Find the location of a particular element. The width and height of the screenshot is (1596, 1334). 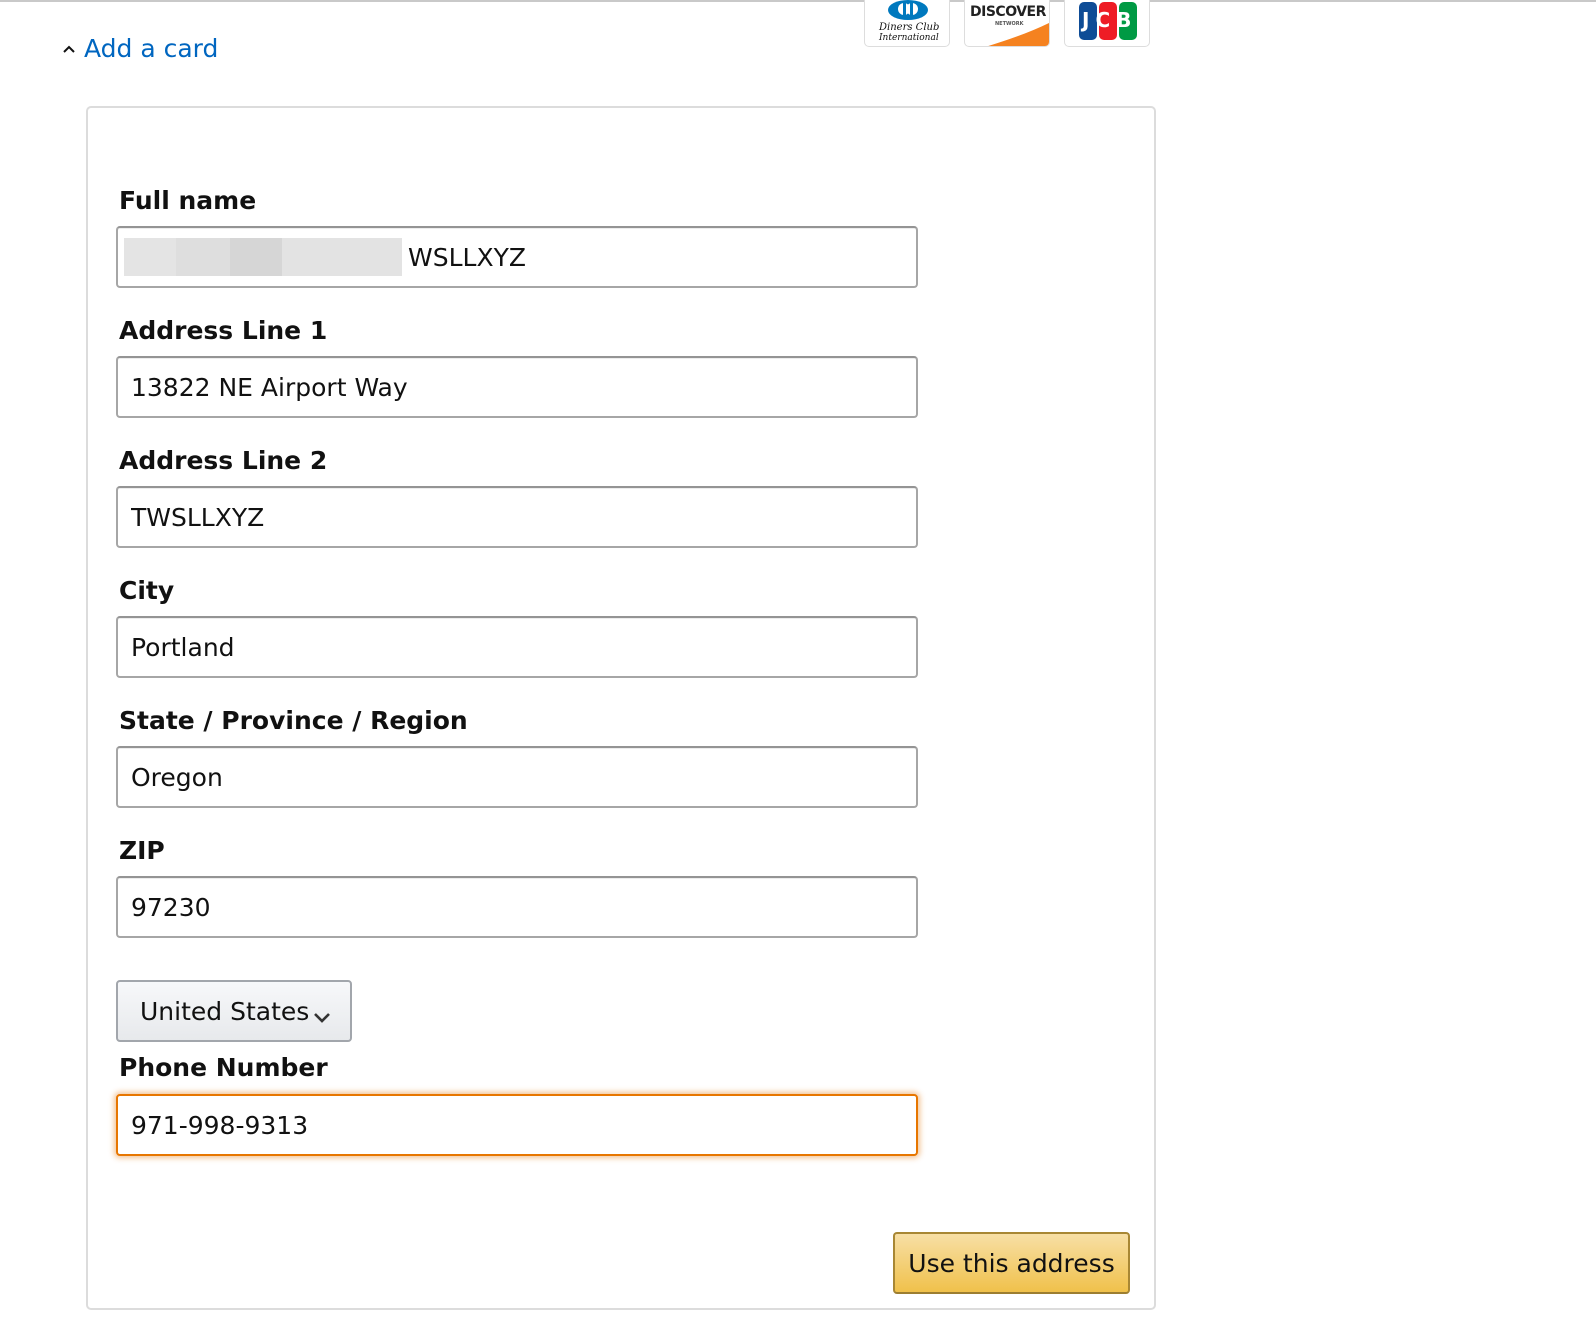

discover-sub: NETWORK is located at coordinates (1009, 24).